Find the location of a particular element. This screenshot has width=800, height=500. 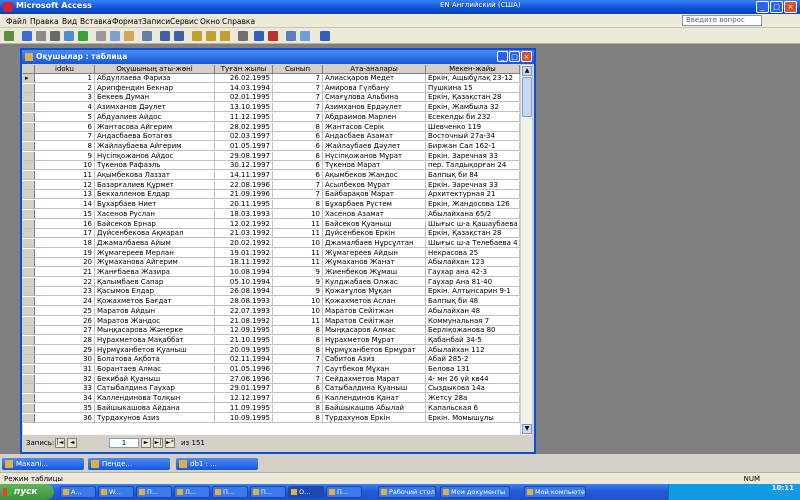

cell-birth-date: 05.10.1994 is located at coordinates (244, 282).